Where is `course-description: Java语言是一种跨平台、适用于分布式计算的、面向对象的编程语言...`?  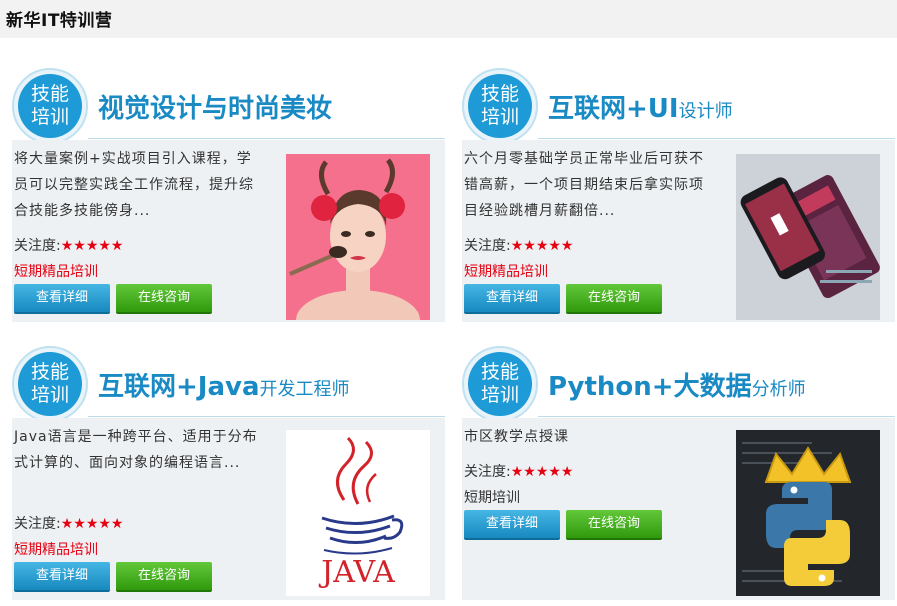 course-description: Java语言是一种跨平台、适用于分布式计算的、面向对象的编程语言... is located at coordinates (136, 450).